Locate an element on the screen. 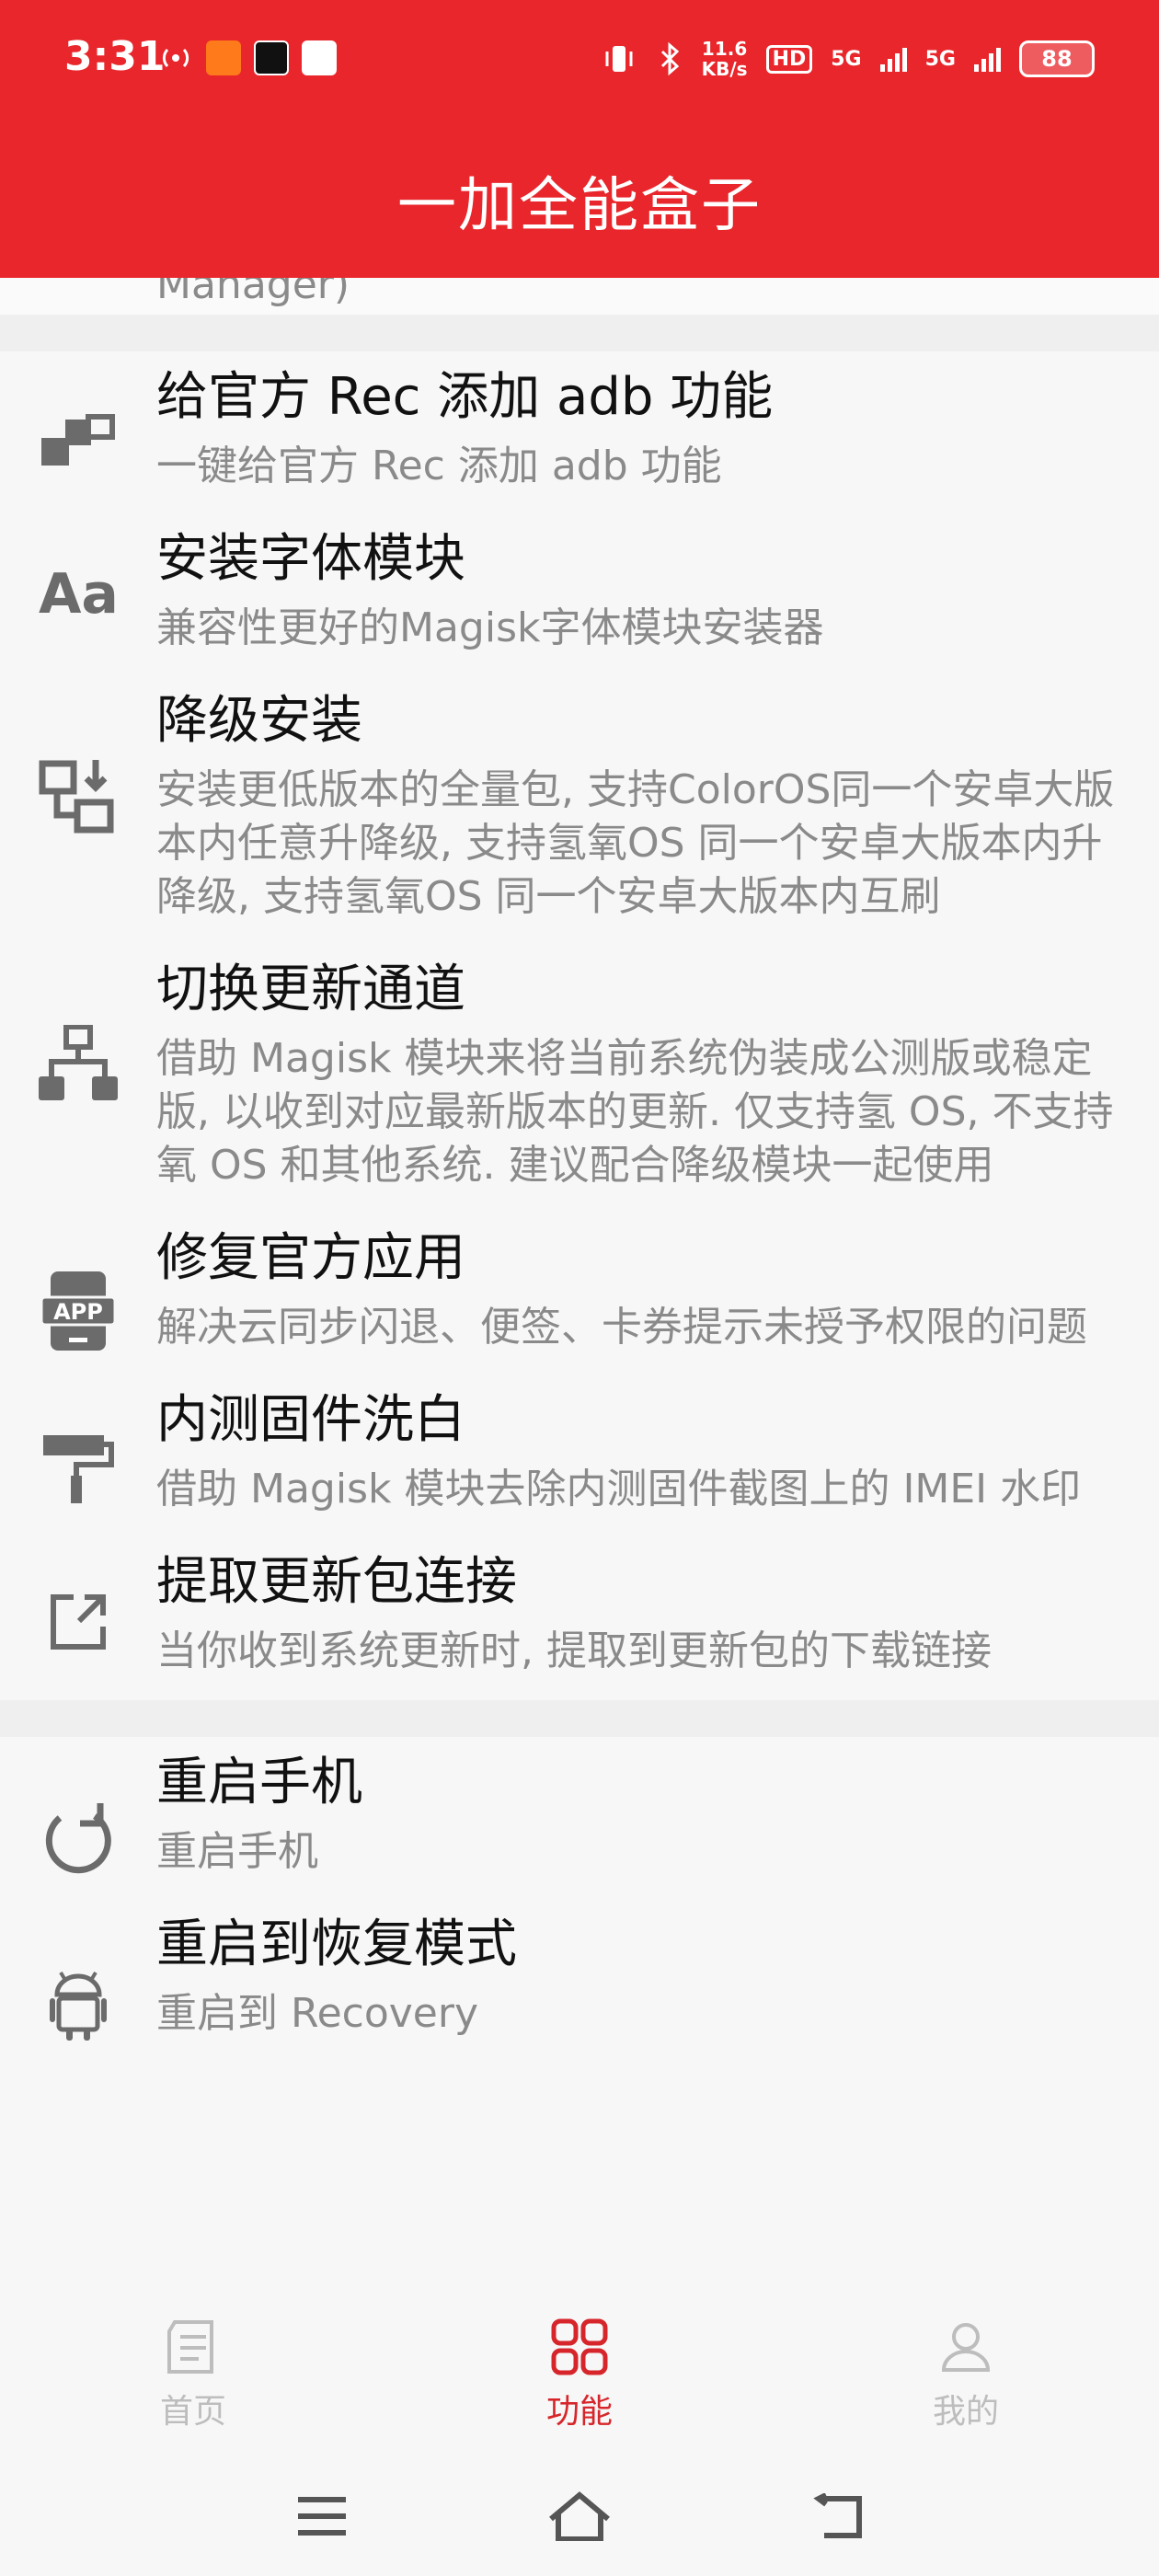 This screenshot has height=2576, width=1159. status-time: 3:31 is located at coordinates (115, 56).